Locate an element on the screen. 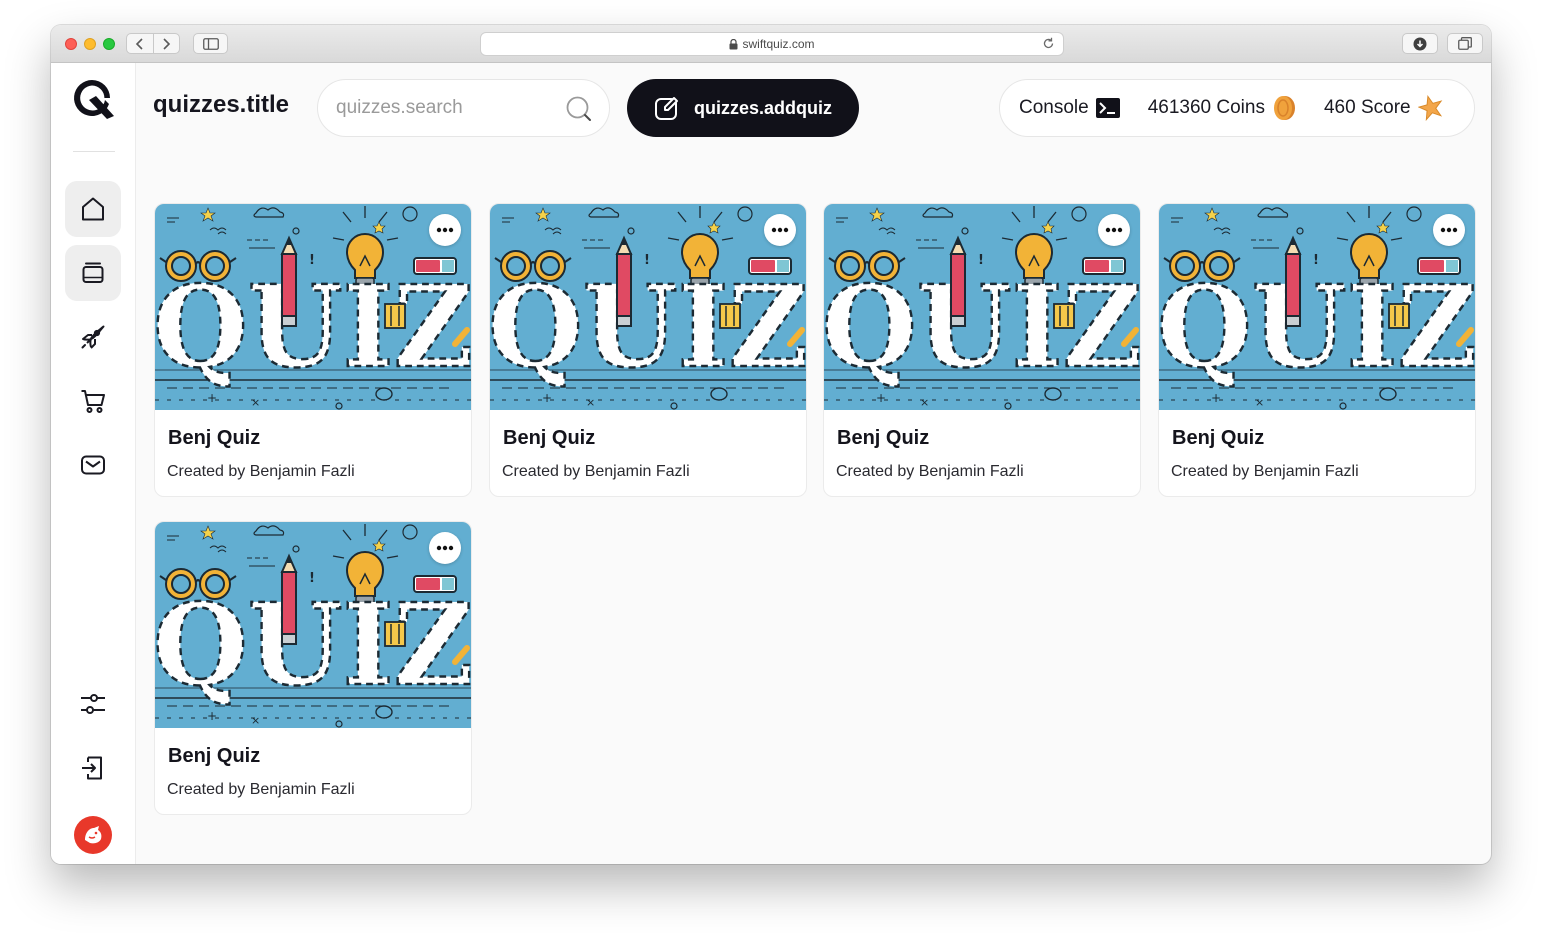  window-maximize-button is located at coordinates (109, 44).